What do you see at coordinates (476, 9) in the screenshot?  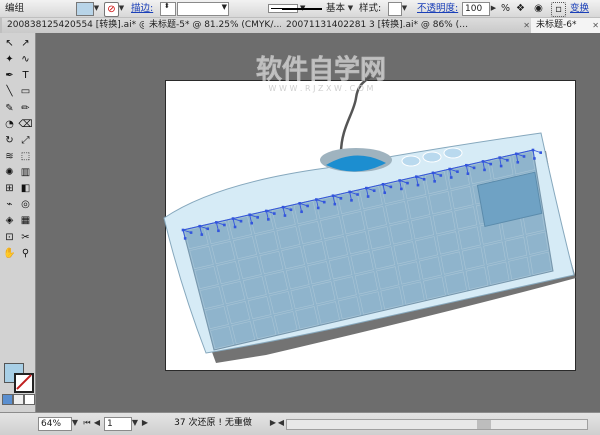 I see `opacity-field: 100` at bounding box center [476, 9].